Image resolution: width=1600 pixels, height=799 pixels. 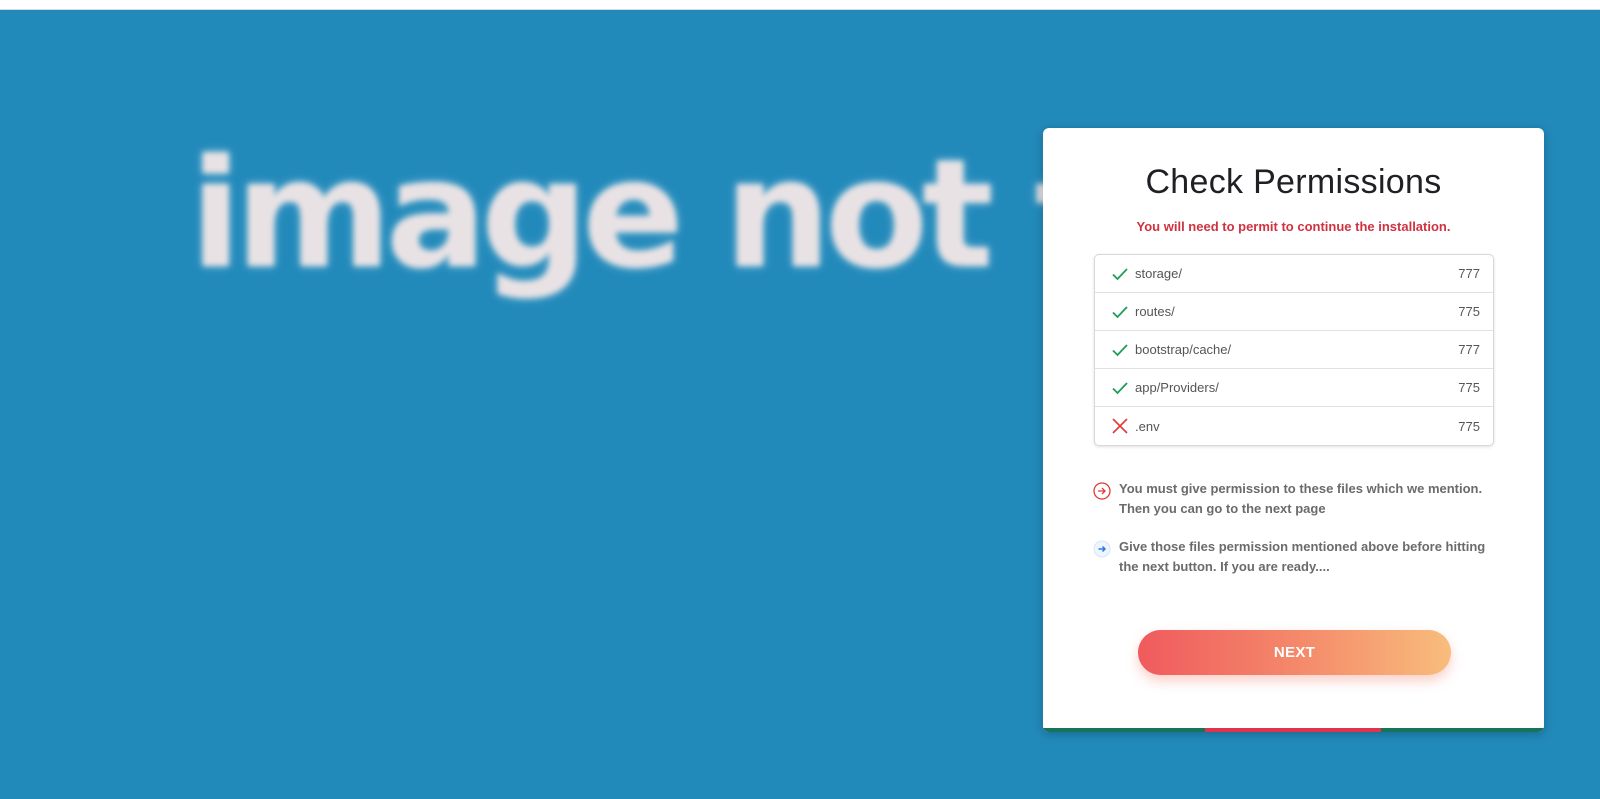 What do you see at coordinates (1294, 426) in the screenshot?
I see `permission-row: .env 775` at bounding box center [1294, 426].